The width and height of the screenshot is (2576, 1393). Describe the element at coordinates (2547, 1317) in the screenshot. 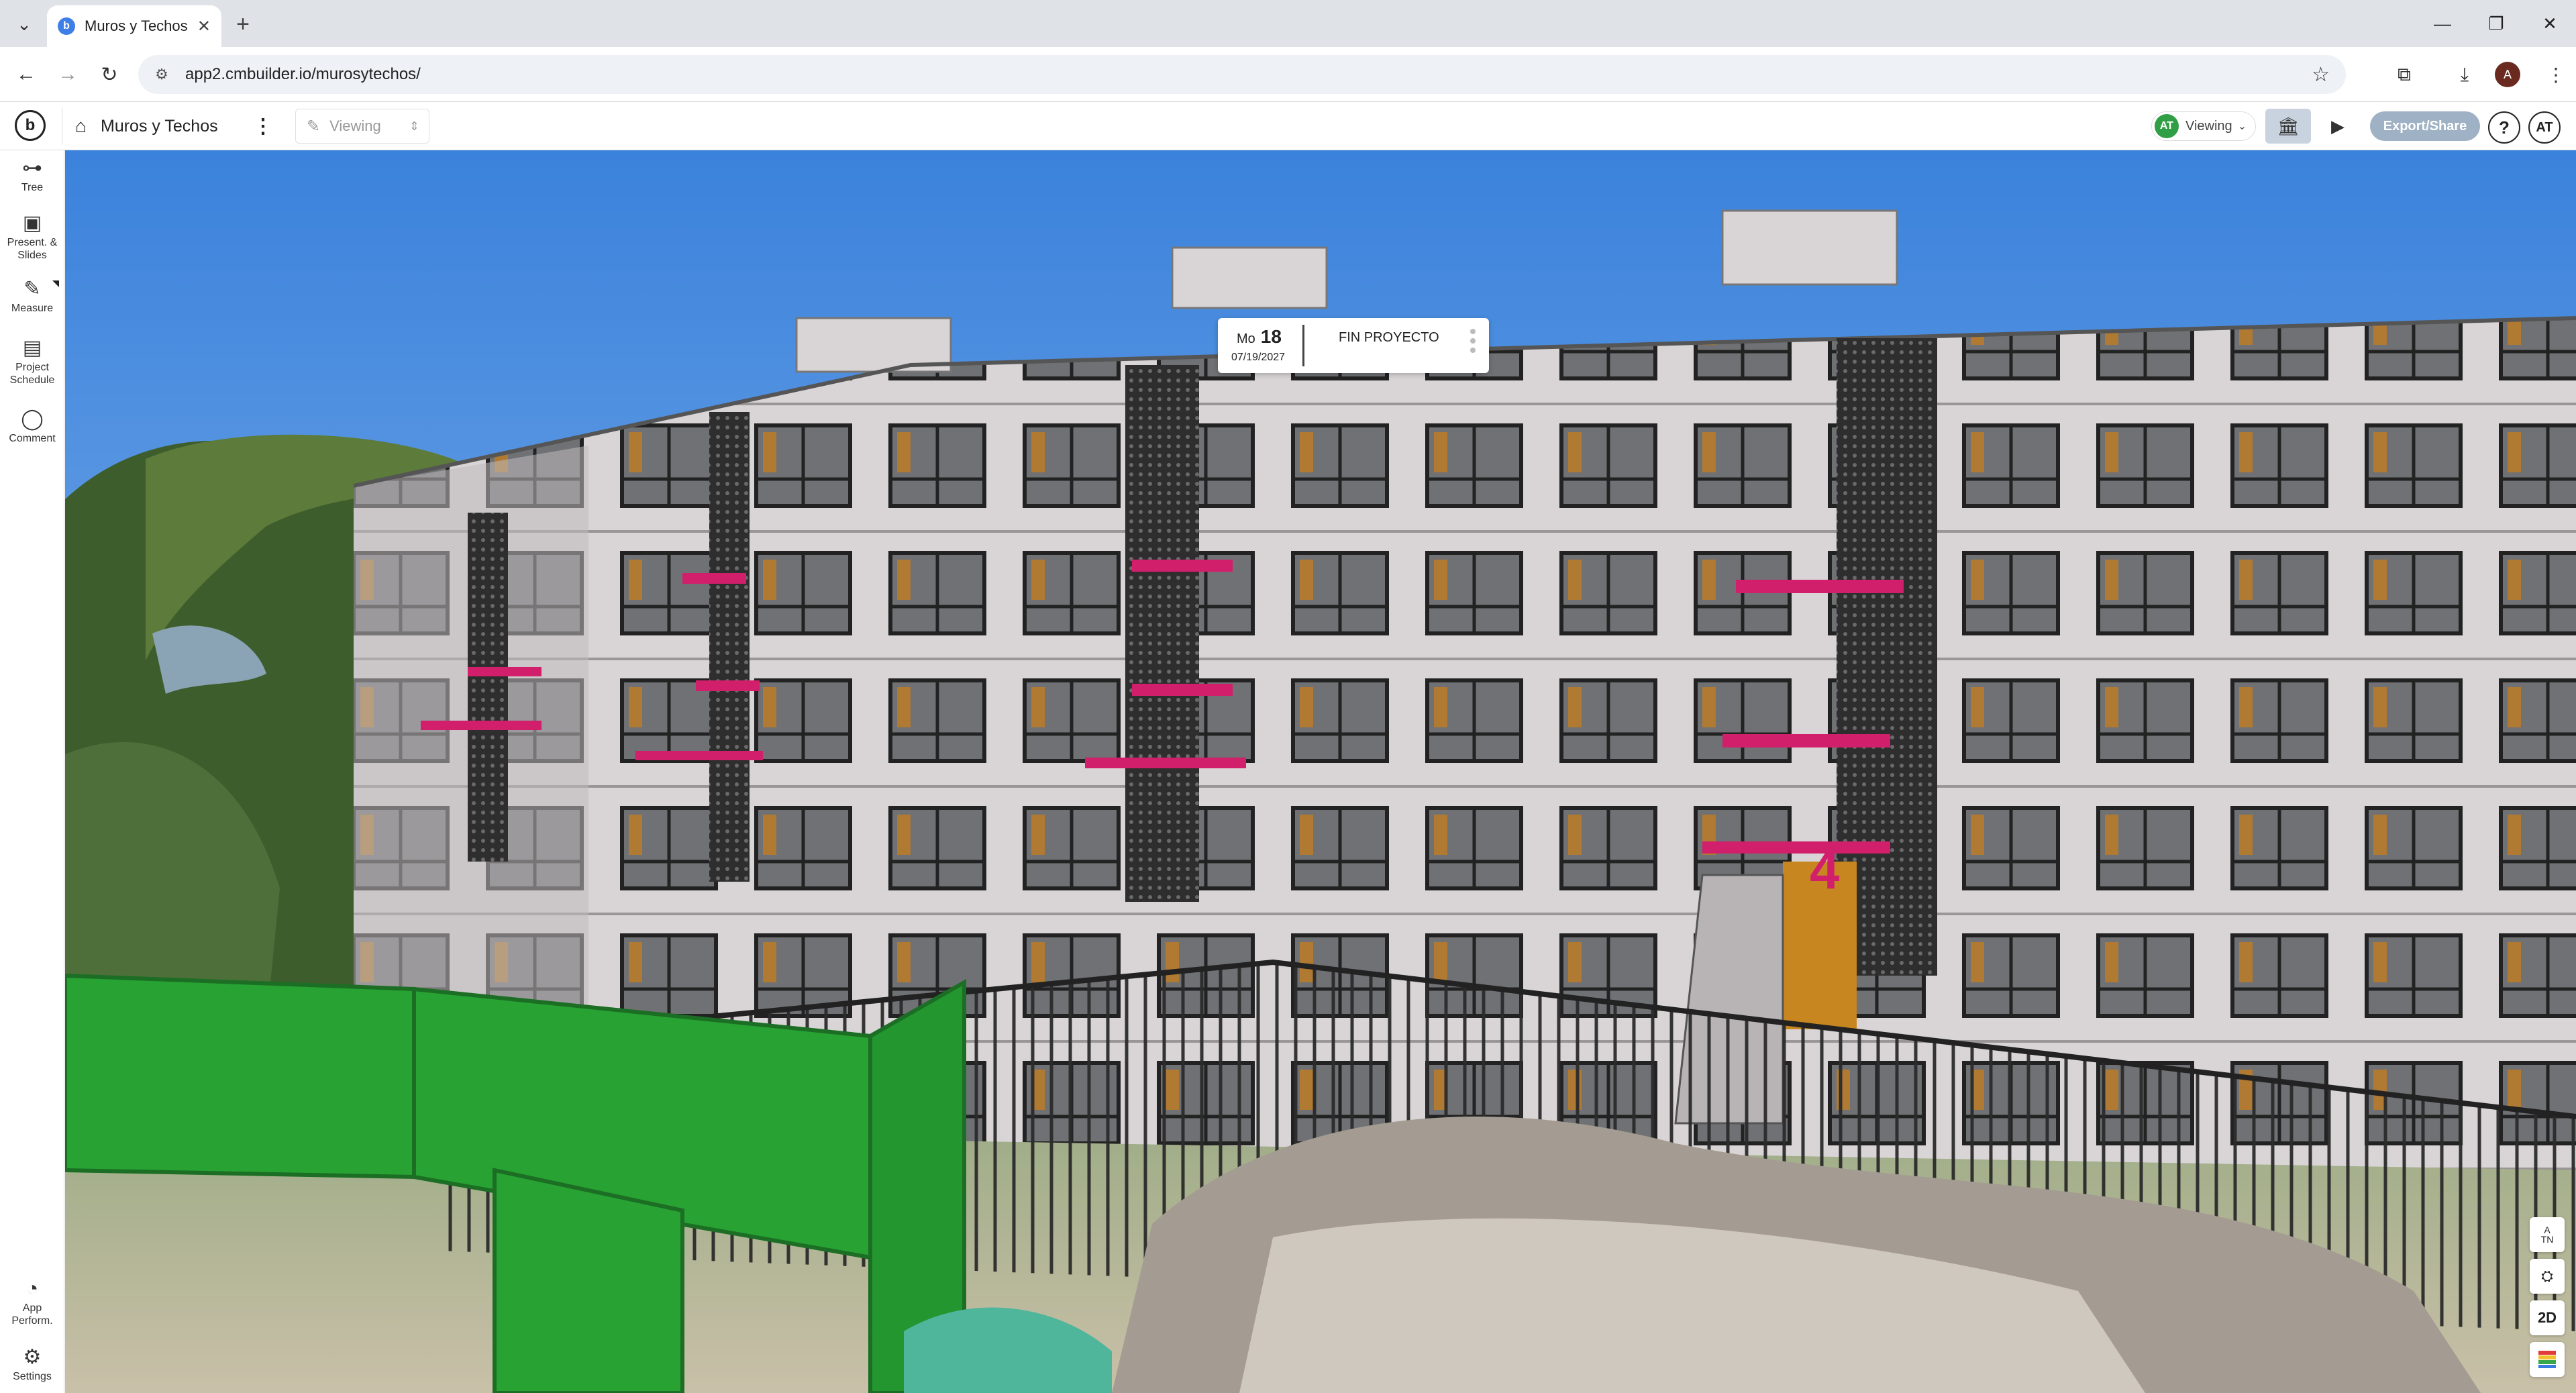

I see `toggle-2d-button: 2D` at that location.